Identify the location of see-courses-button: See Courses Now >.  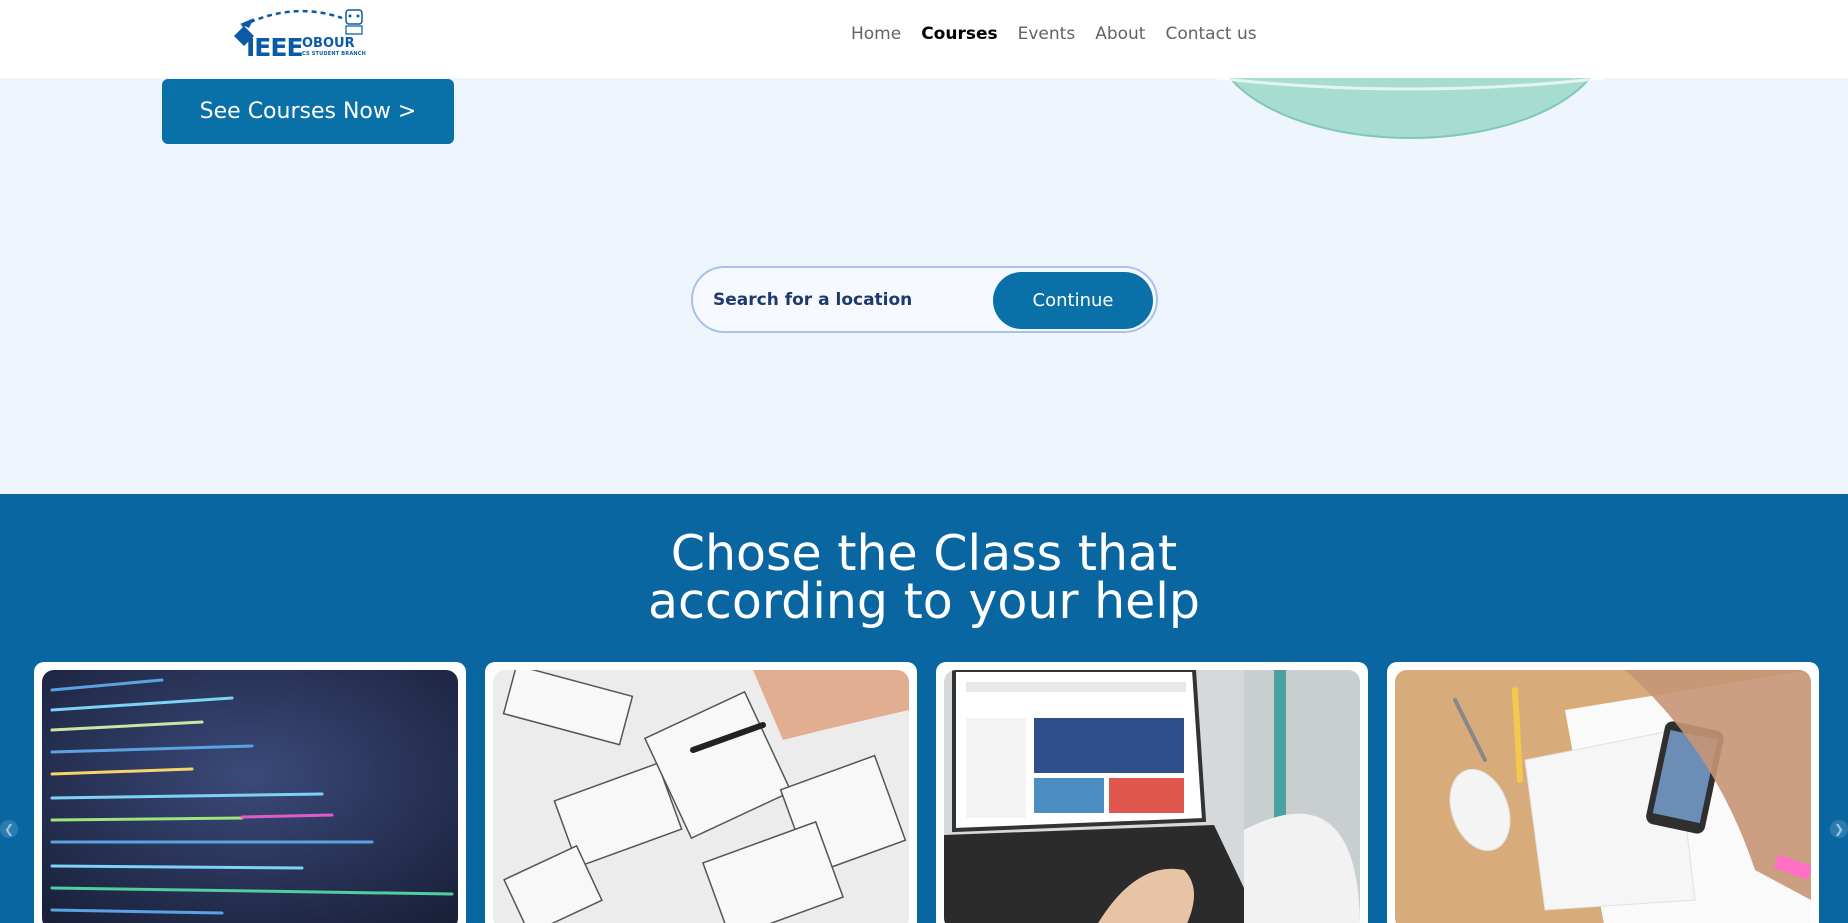
(308, 111).